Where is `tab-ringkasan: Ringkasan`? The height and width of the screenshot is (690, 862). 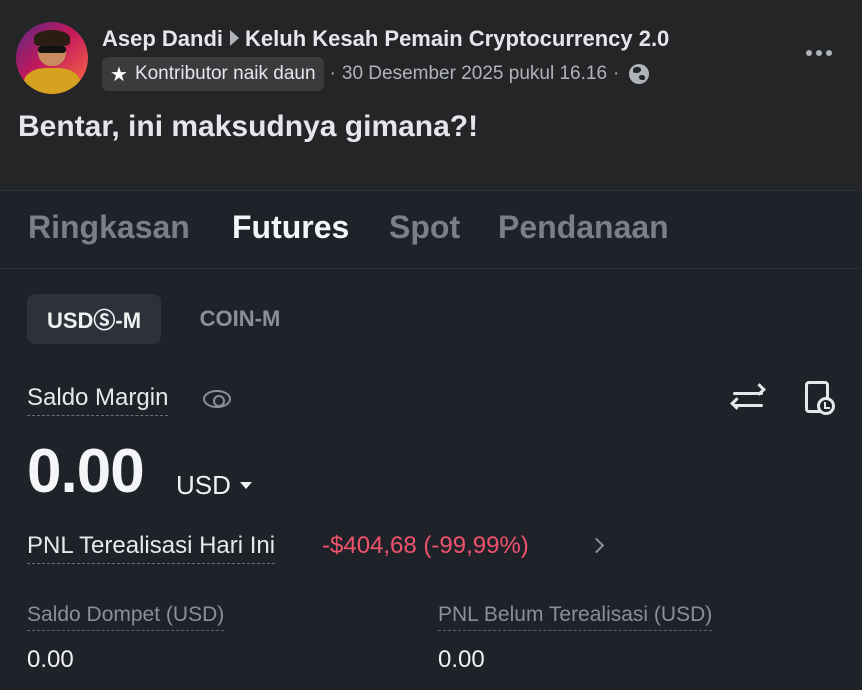
tab-ringkasan: Ringkasan is located at coordinates (109, 227).